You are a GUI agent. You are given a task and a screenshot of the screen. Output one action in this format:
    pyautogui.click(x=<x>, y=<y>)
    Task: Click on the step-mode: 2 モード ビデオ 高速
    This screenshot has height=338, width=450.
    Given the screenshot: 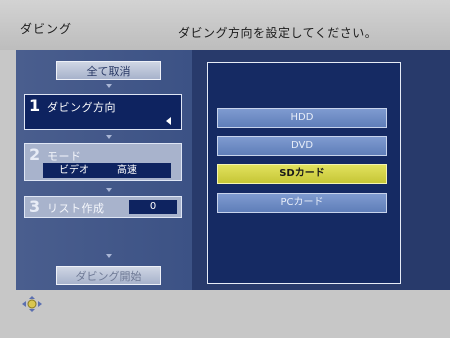 What is the action you would take?
    pyautogui.click(x=103, y=162)
    